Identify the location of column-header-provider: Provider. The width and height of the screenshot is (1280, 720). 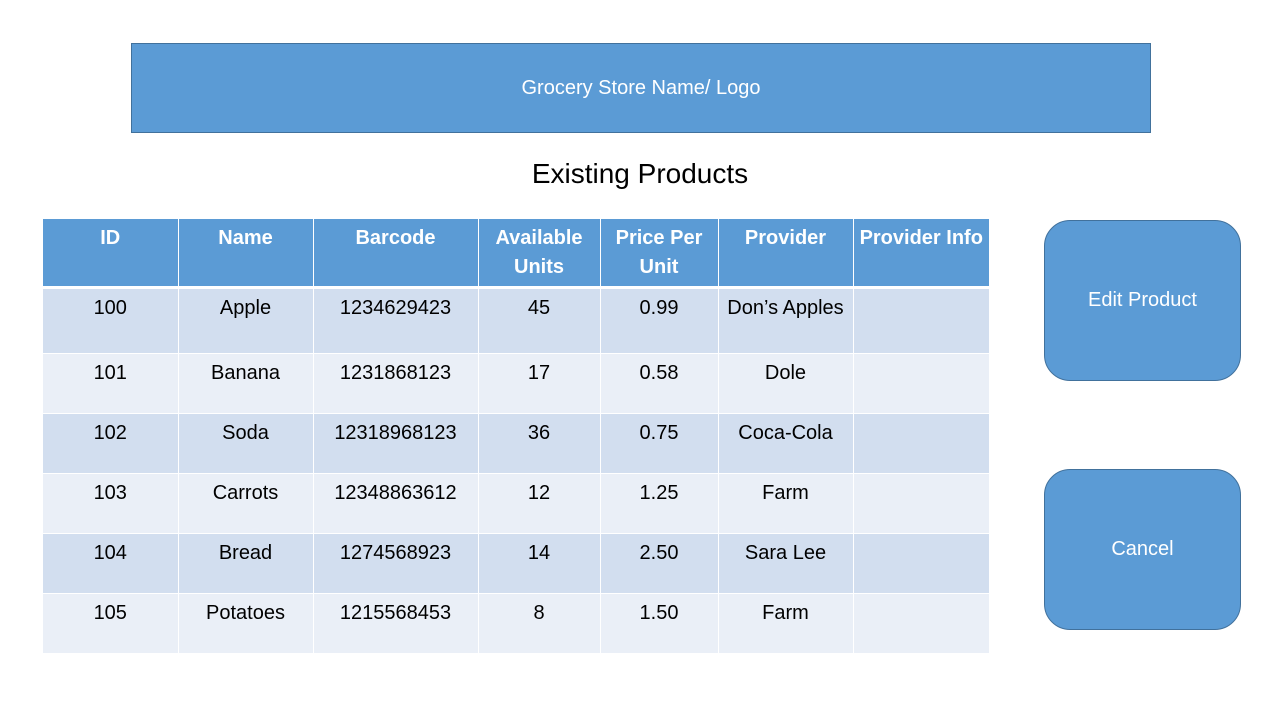
(786, 254).